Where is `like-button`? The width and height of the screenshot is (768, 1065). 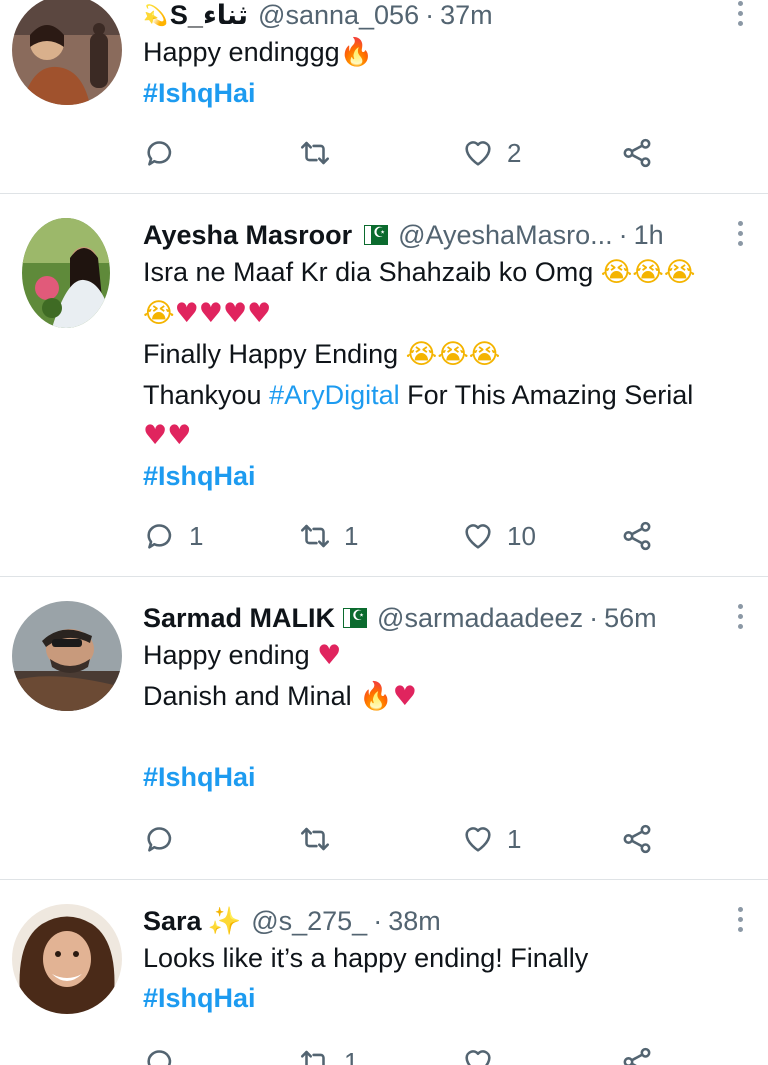 like-button is located at coordinates (484, 1053).